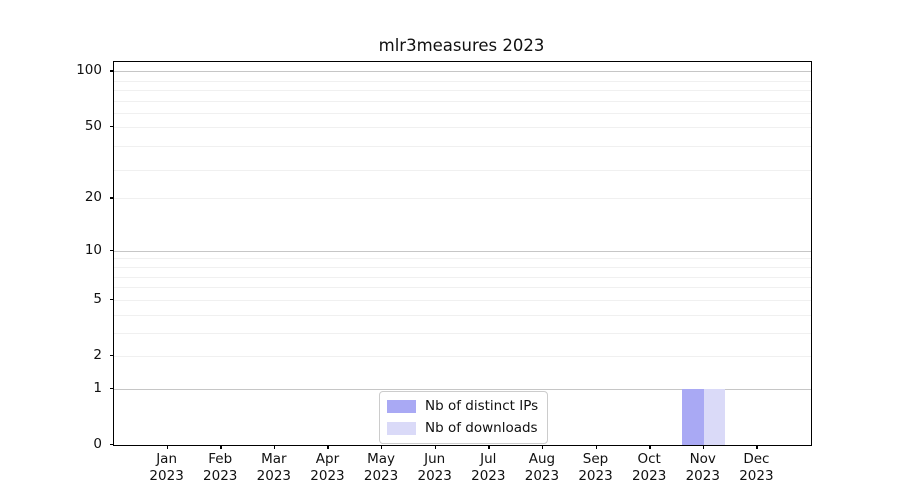 The image size is (900, 500). Describe the element at coordinates (97, 354) in the screenshot. I see `y-tick-label: 2` at that location.